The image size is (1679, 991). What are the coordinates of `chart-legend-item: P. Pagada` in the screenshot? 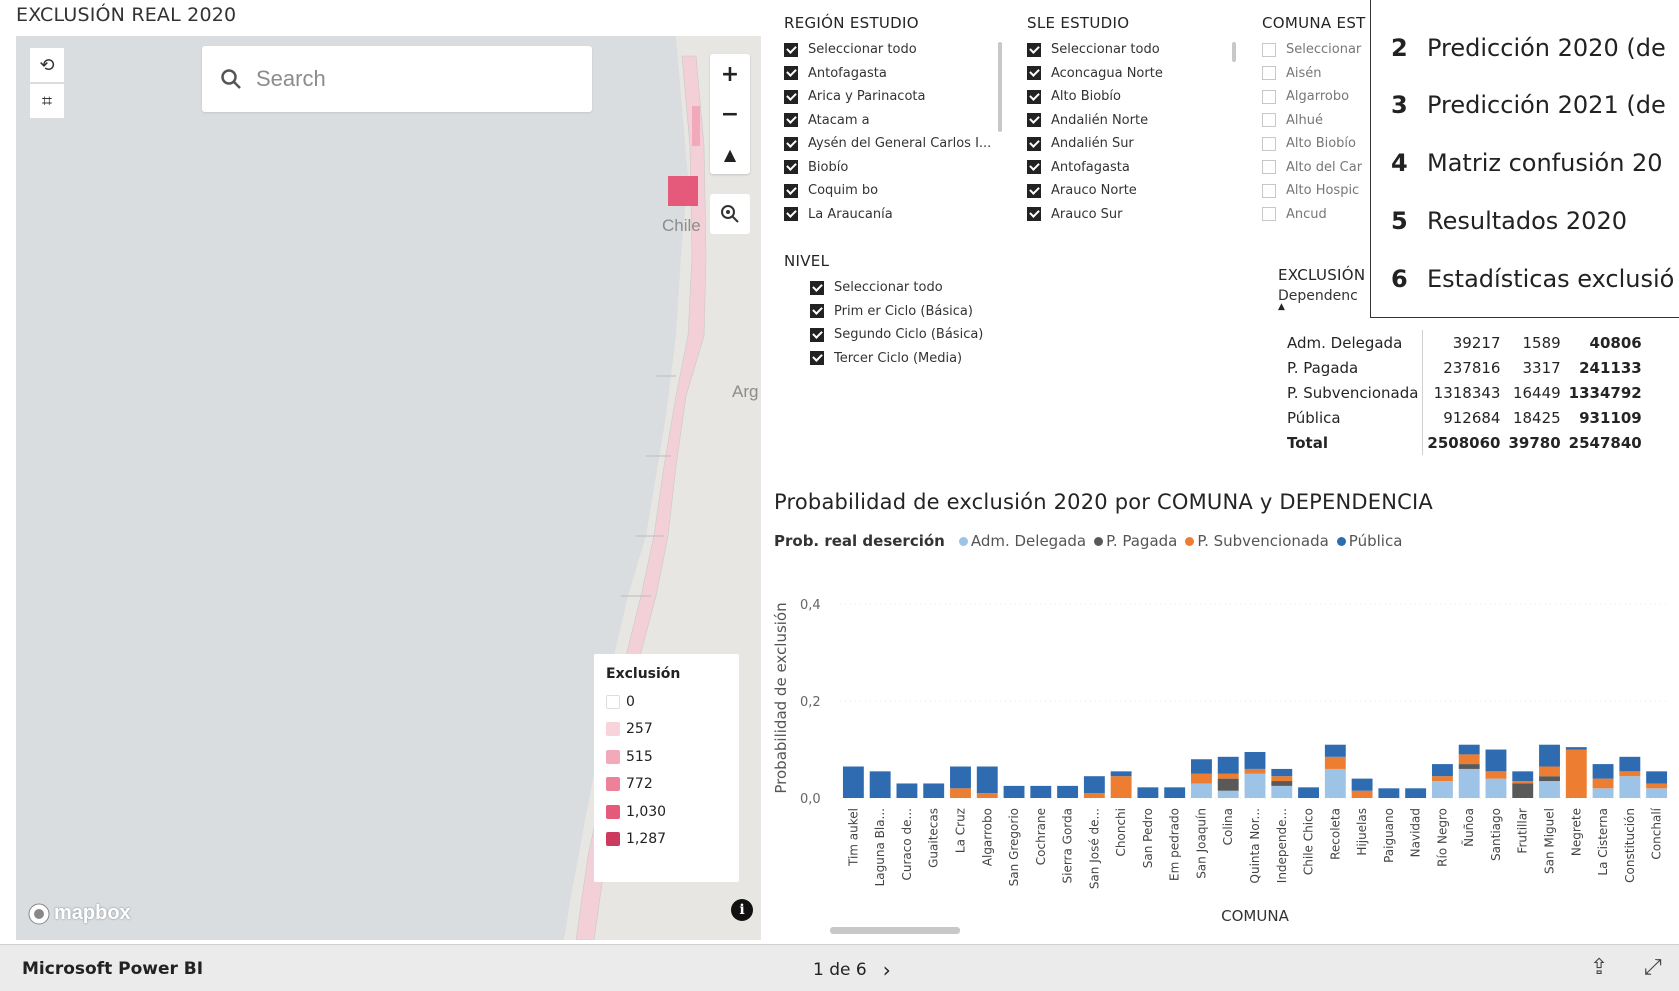 It's located at (1135, 541).